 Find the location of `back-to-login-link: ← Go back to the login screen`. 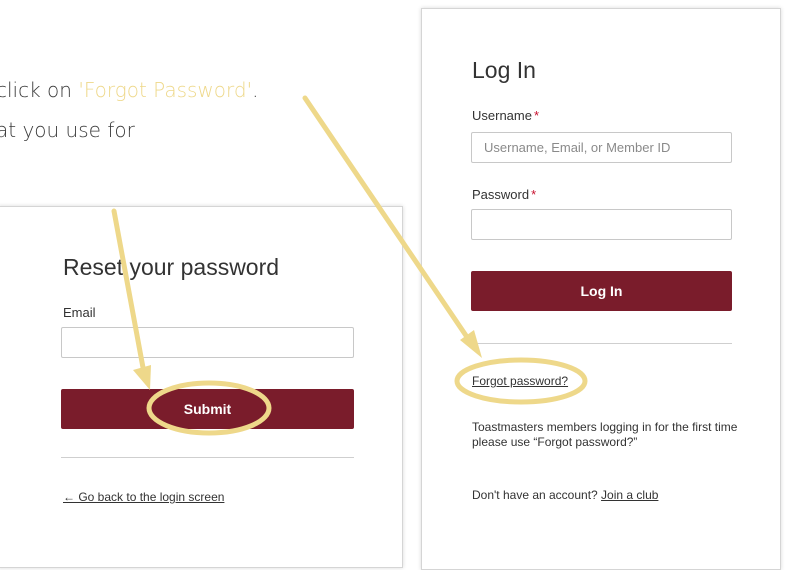

back-to-login-link: ← Go back to the login screen is located at coordinates (143, 497).